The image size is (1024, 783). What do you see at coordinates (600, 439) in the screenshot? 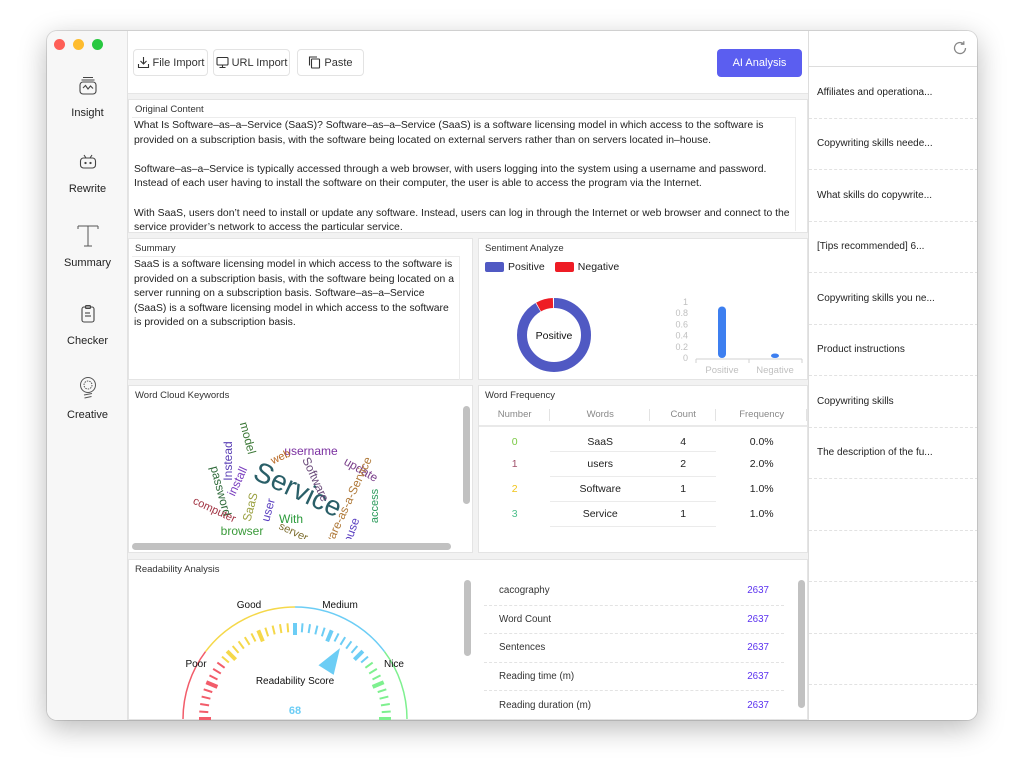
I see `cell-word: SaaS` at bounding box center [600, 439].